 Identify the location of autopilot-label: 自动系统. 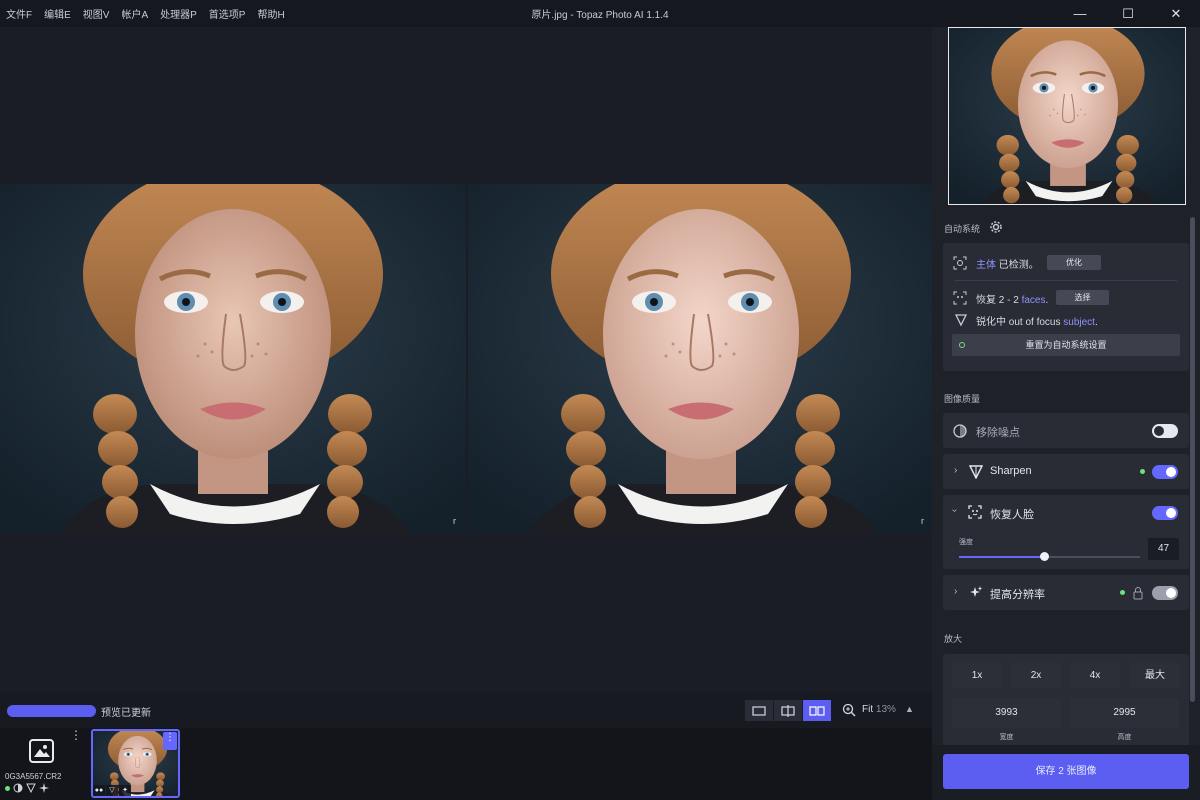
(962, 229).